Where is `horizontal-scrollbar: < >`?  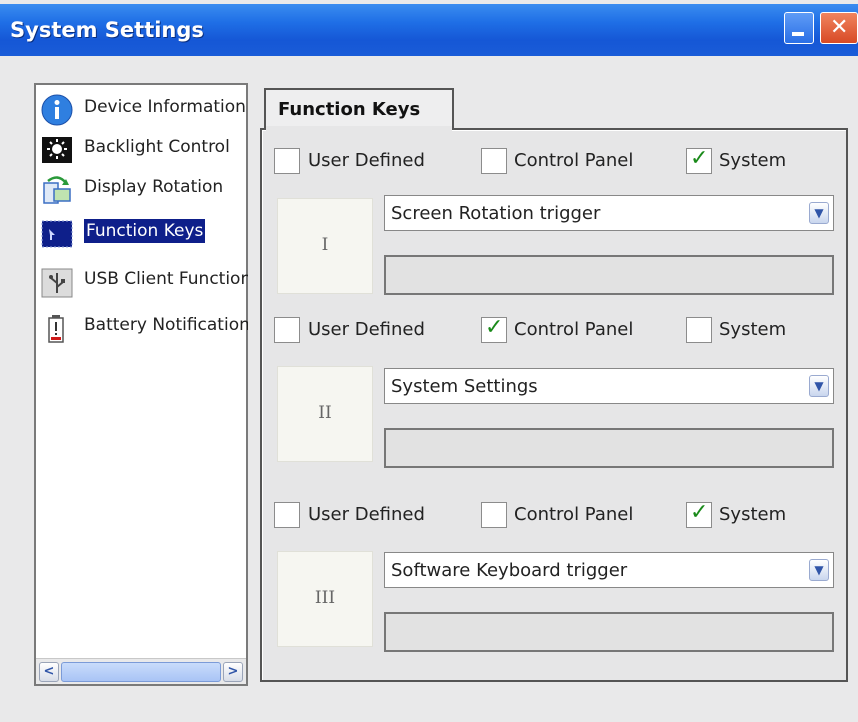 horizontal-scrollbar: < > is located at coordinates (141, 671).